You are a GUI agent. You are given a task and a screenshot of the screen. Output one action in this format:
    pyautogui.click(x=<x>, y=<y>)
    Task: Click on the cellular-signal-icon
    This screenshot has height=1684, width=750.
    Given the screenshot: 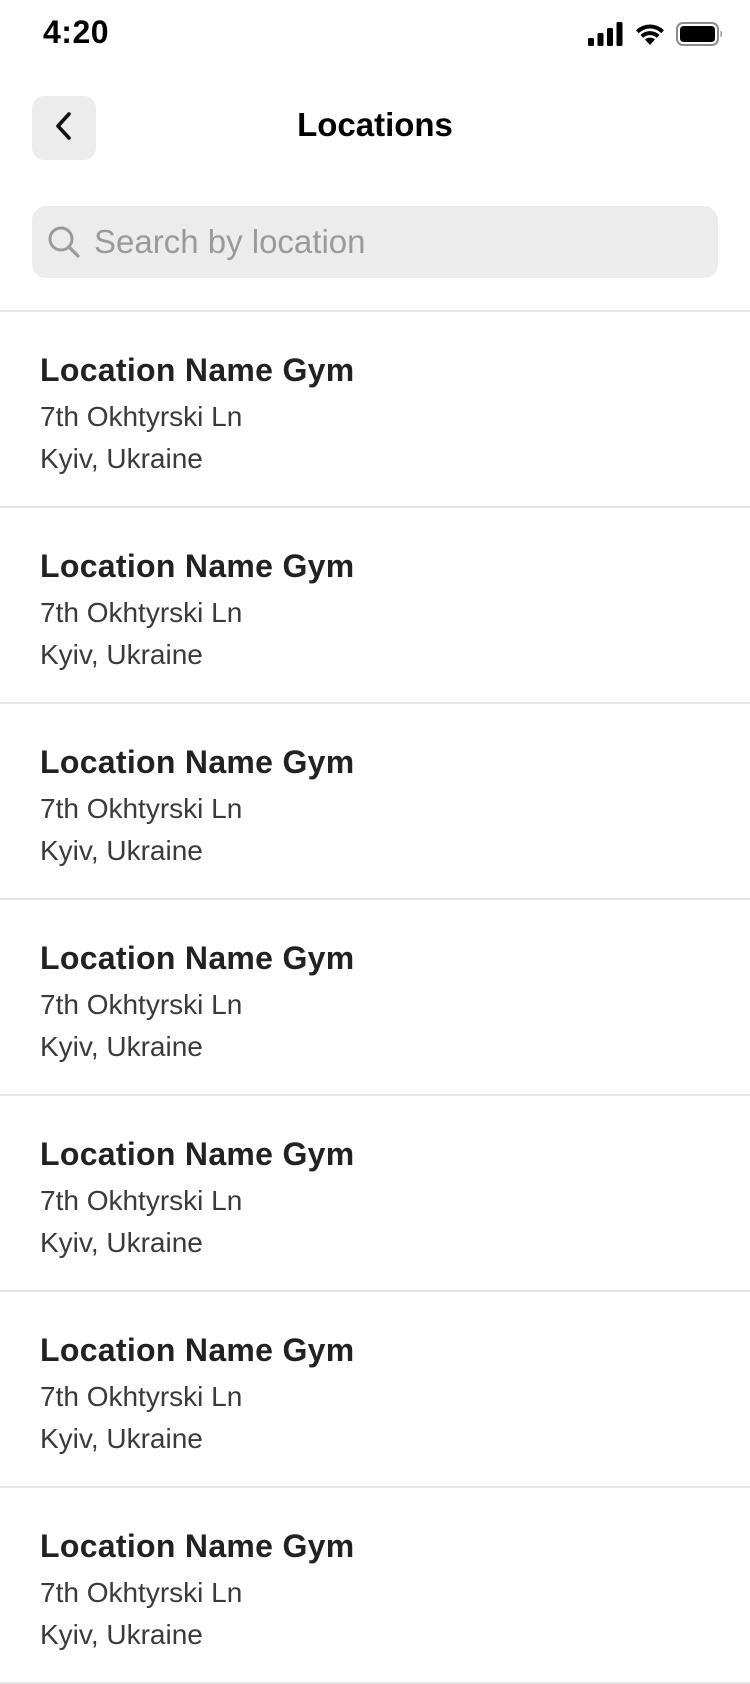 What is the action you would take?
    pyautogui.click(x=606, y=34)
    